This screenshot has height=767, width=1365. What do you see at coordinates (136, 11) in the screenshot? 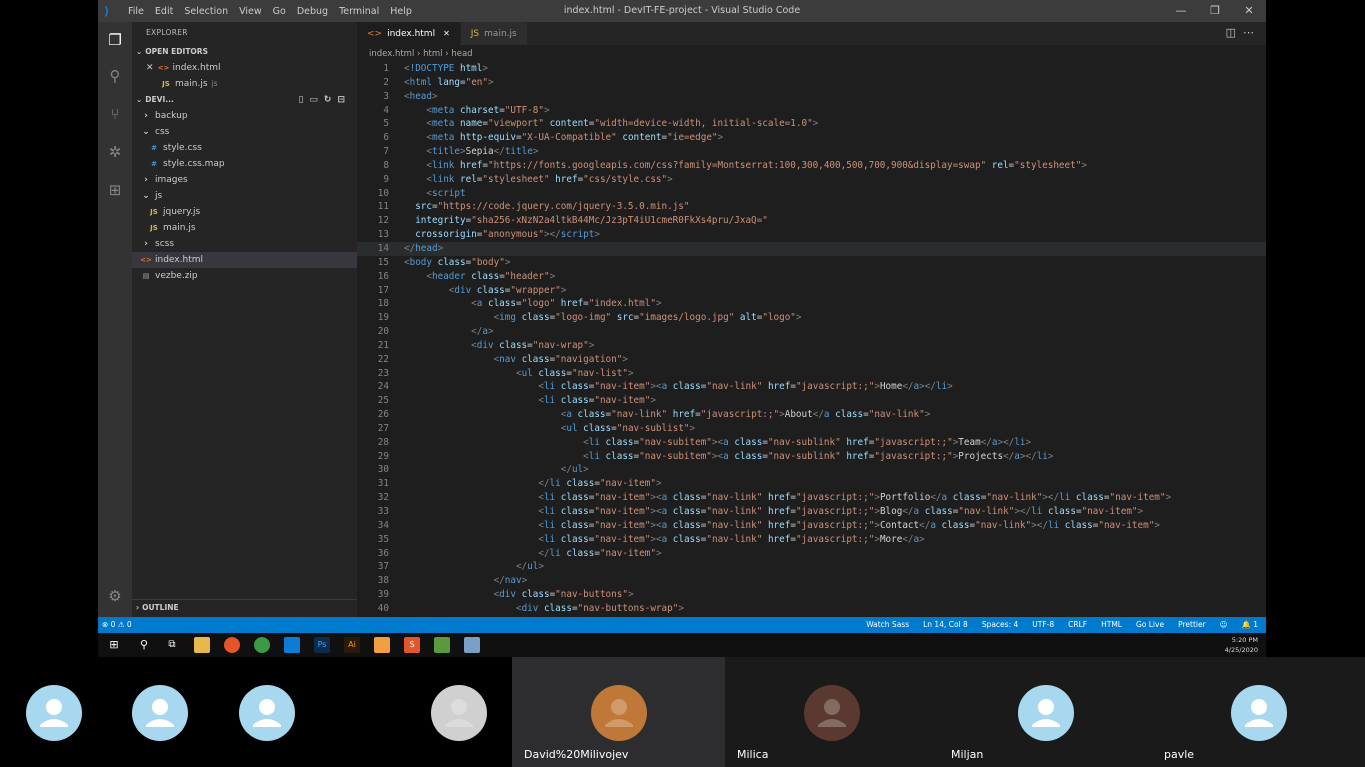
I see `menu-file: File` at bounding box center [136, 11].